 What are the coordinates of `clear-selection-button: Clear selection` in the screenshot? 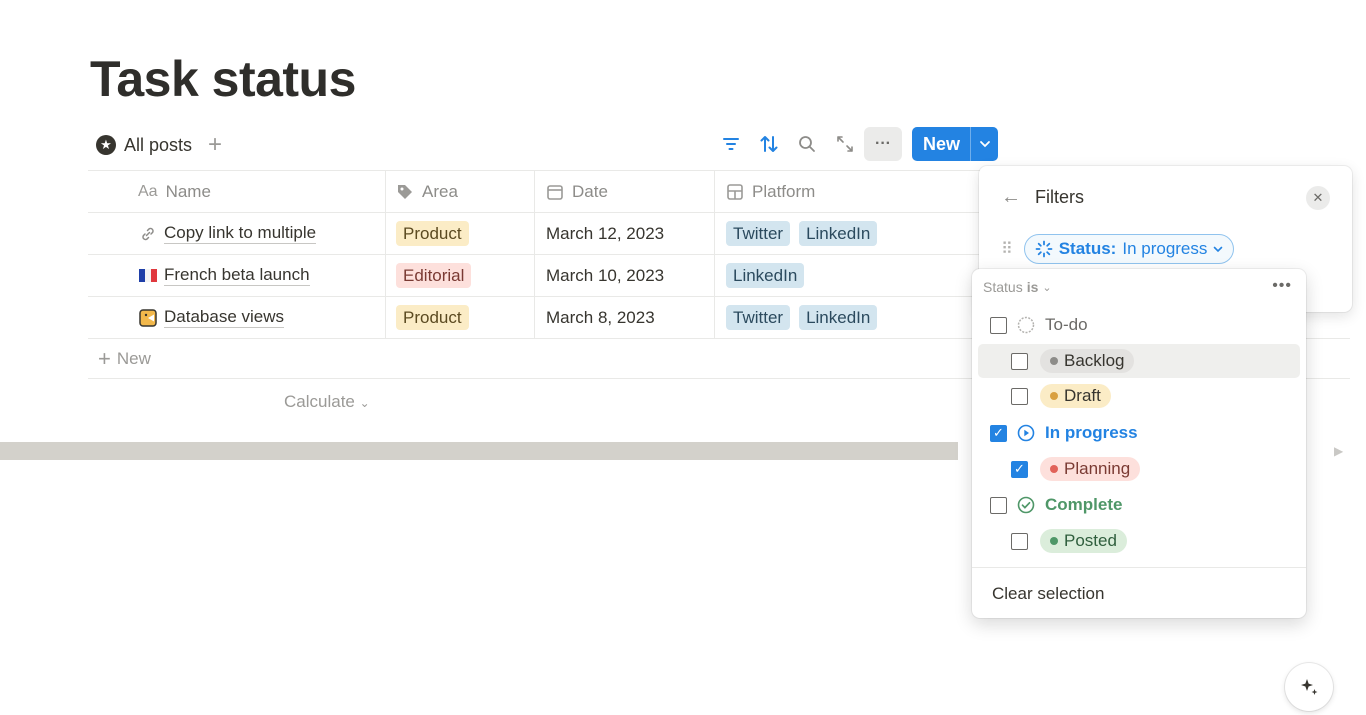 It's located at (1048, 594).